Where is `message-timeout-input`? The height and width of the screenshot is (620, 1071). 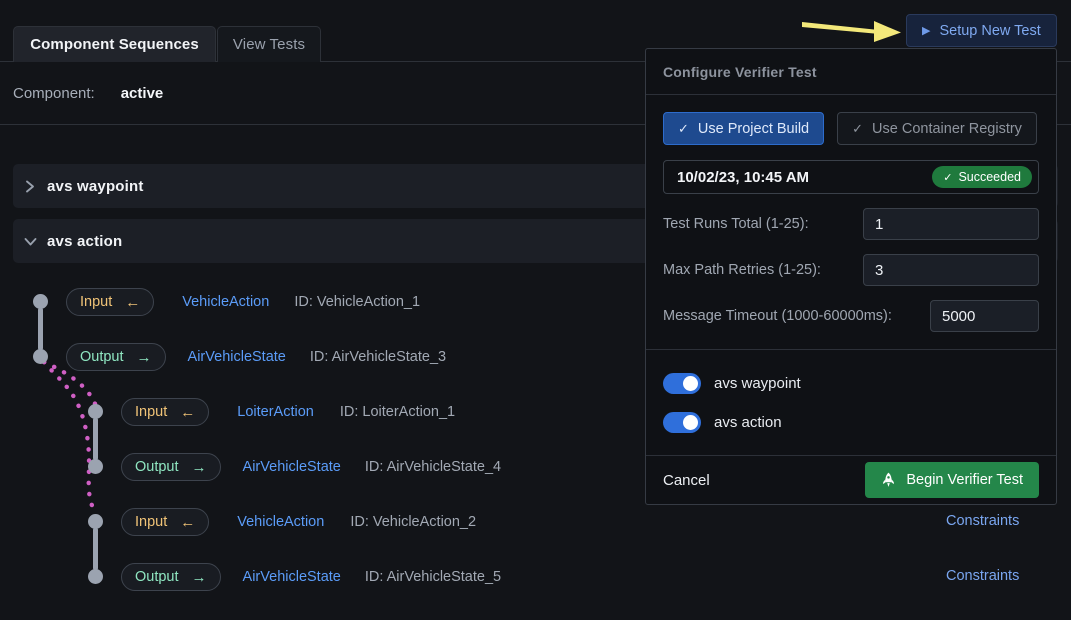
message-timeout-input is located at coordinates (984, 316).